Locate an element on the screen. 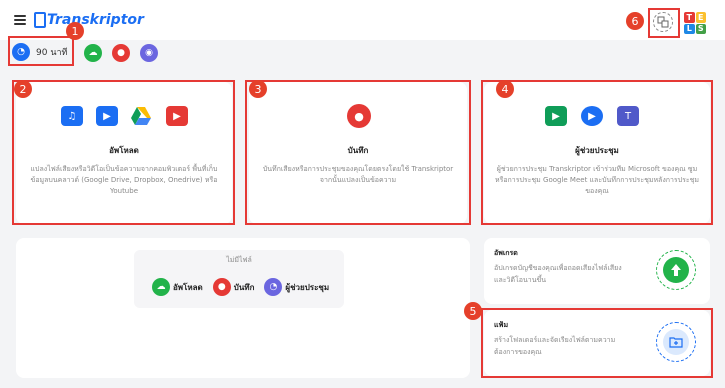  arrow-up-icon is located at coordinates (676, 270).